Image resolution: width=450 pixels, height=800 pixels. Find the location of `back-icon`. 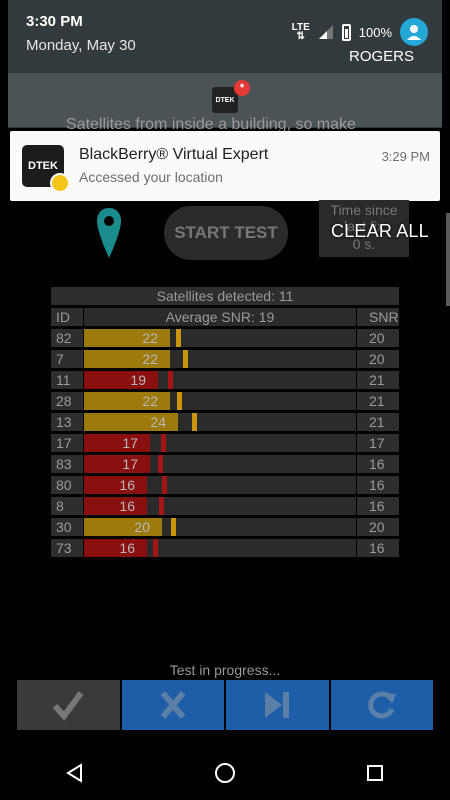

back-icon is located at coordinates (74, 772).